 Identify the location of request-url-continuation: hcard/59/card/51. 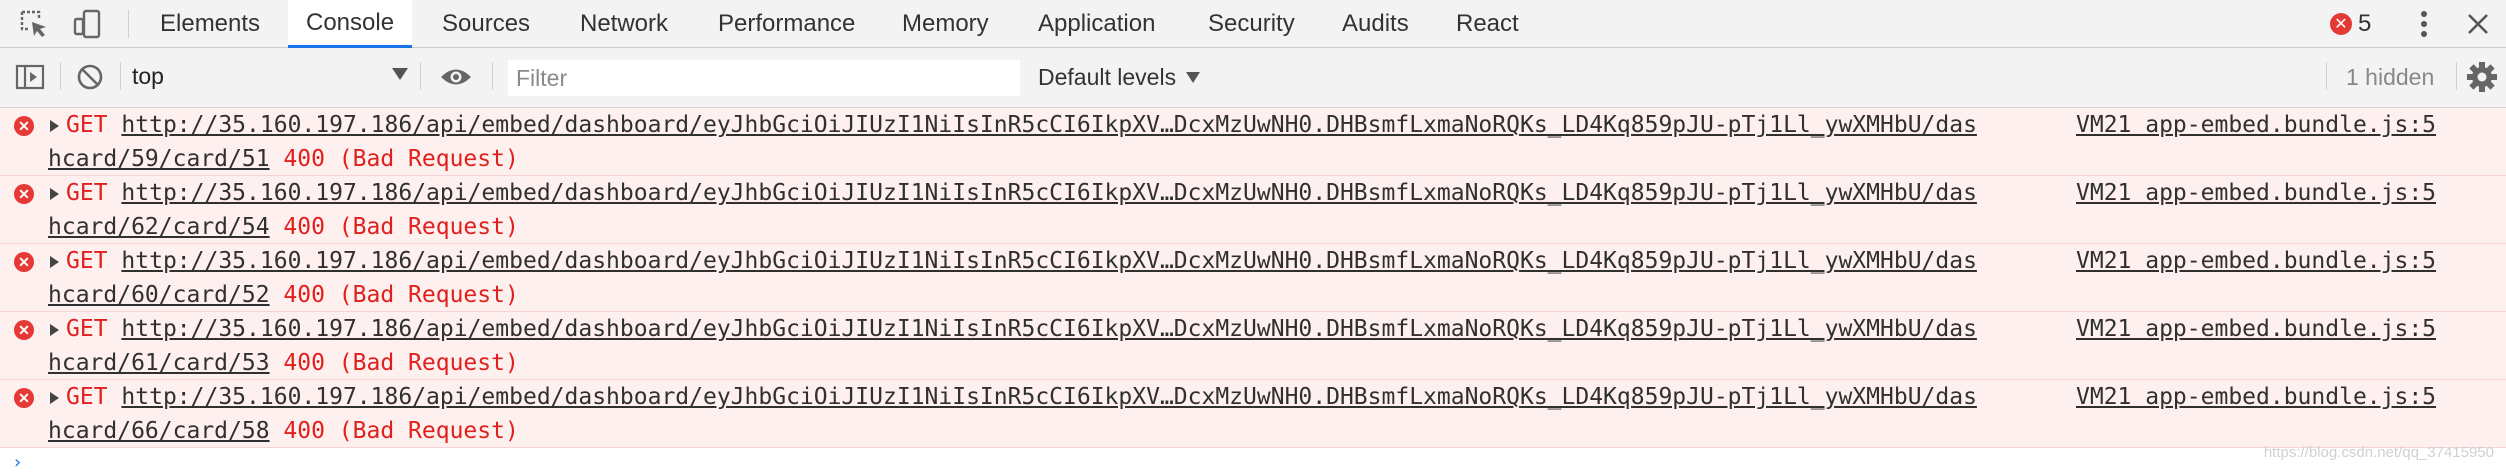
(159, 159).